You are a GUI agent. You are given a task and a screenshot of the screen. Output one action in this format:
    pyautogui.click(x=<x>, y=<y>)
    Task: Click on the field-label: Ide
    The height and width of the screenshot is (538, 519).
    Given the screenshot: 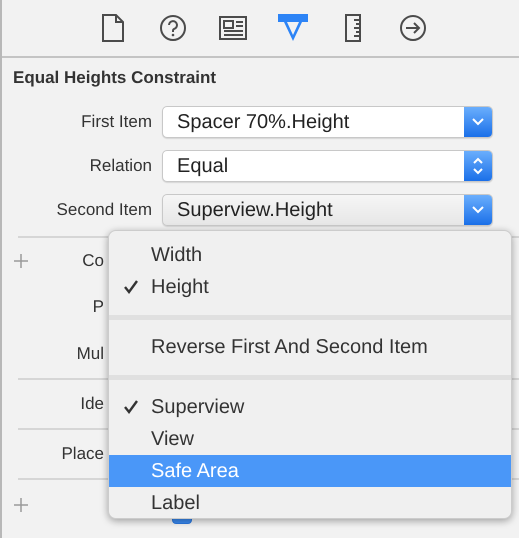 What is the action you would take?
    pyautogui.click(x=91, y=404)
    